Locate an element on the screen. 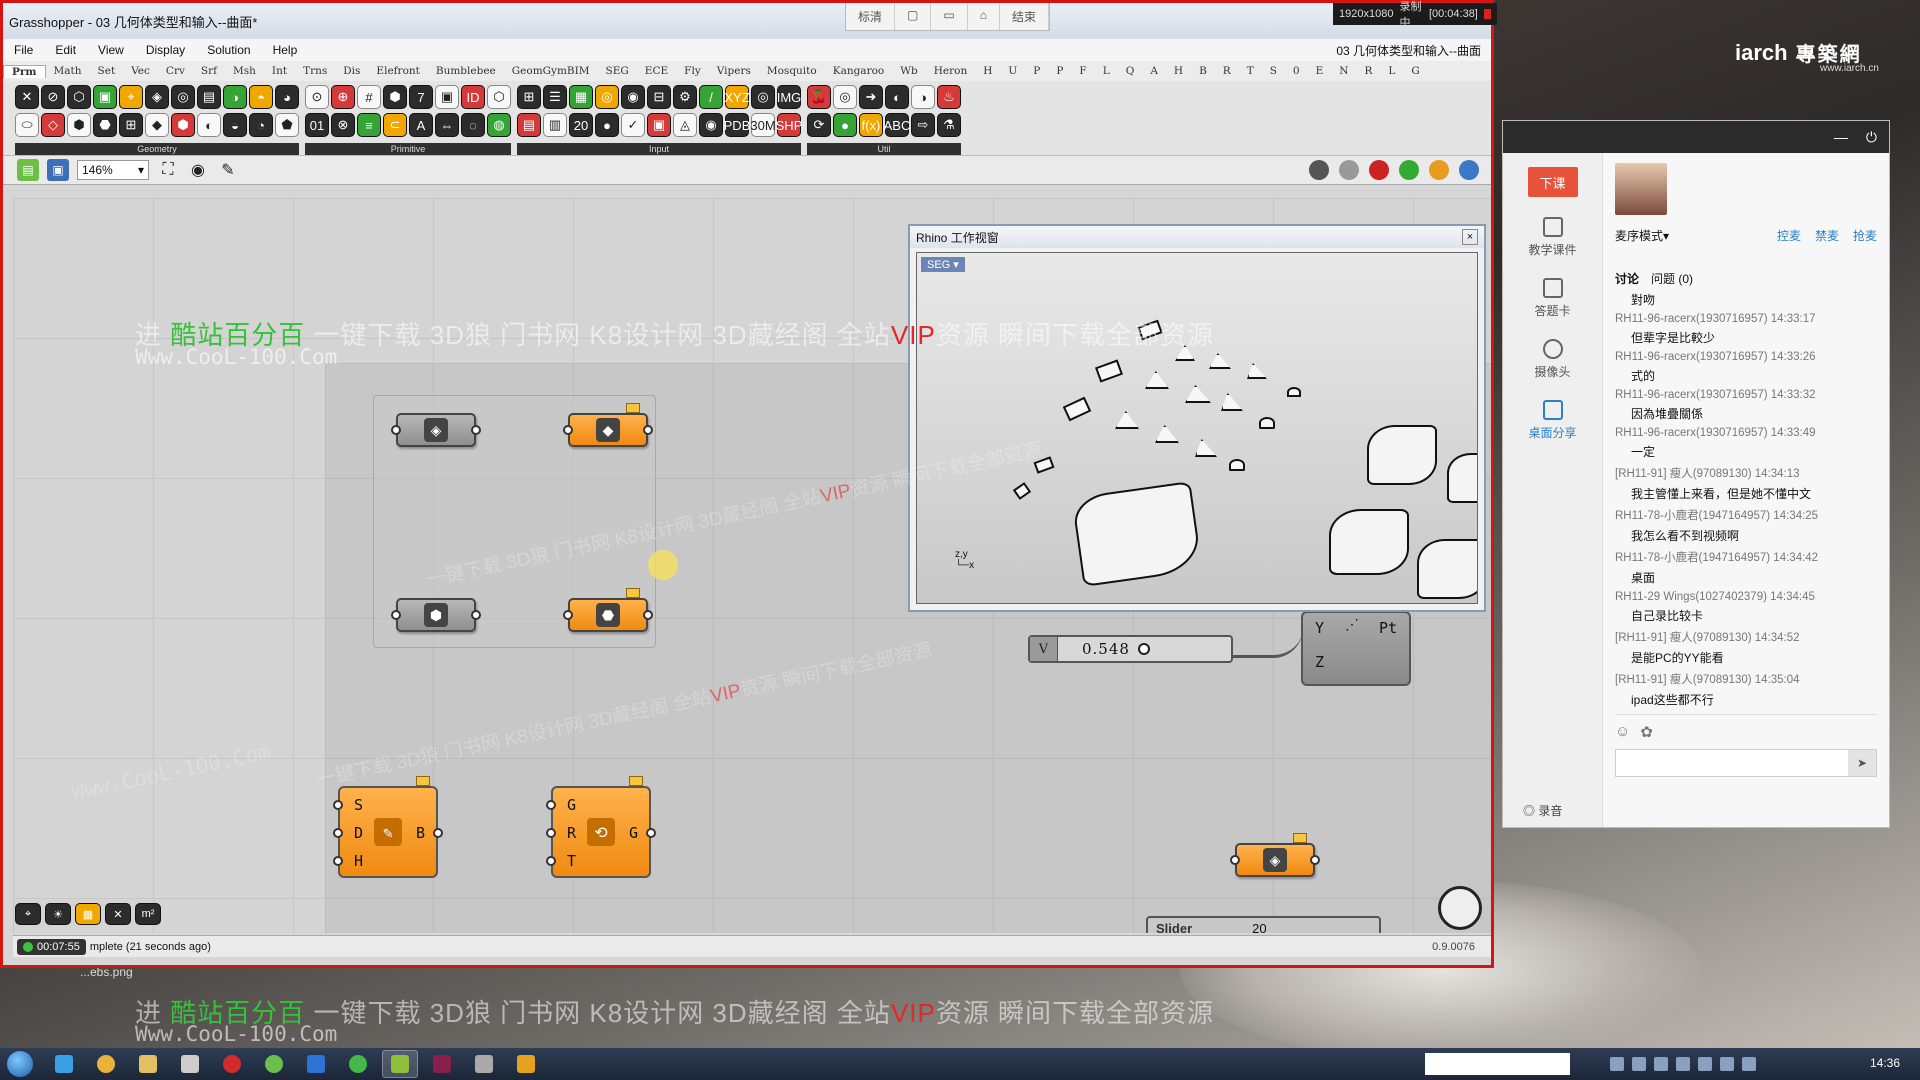  rhino-viewport-window: Rhino 工作视窗 × SEG ▾ z,y └─x is located at coordinates (1197, 418).